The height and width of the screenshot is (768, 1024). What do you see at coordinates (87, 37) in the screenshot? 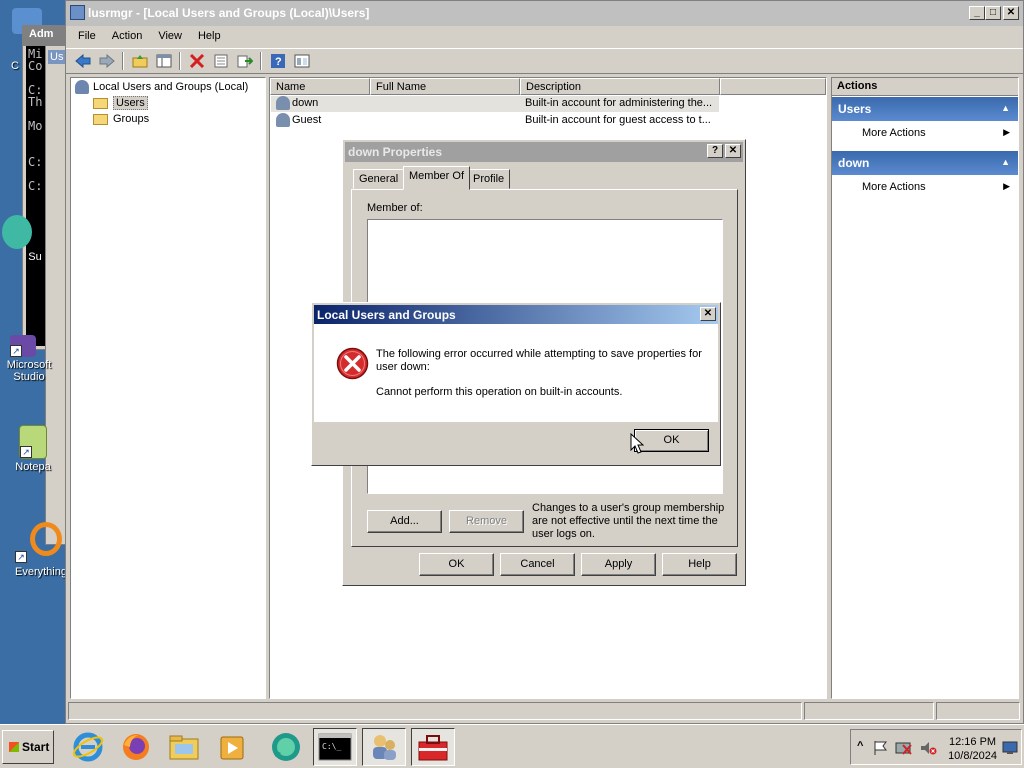
I see `menu-file: File` at bounding box center [87, 37].